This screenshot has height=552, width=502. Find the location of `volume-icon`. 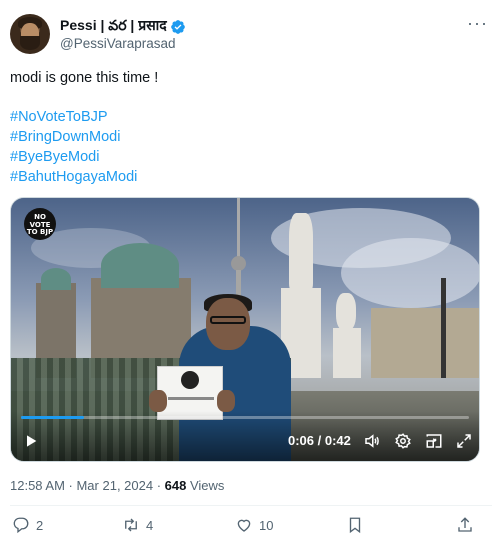

volume-icon is located at coordinates (372, 441).